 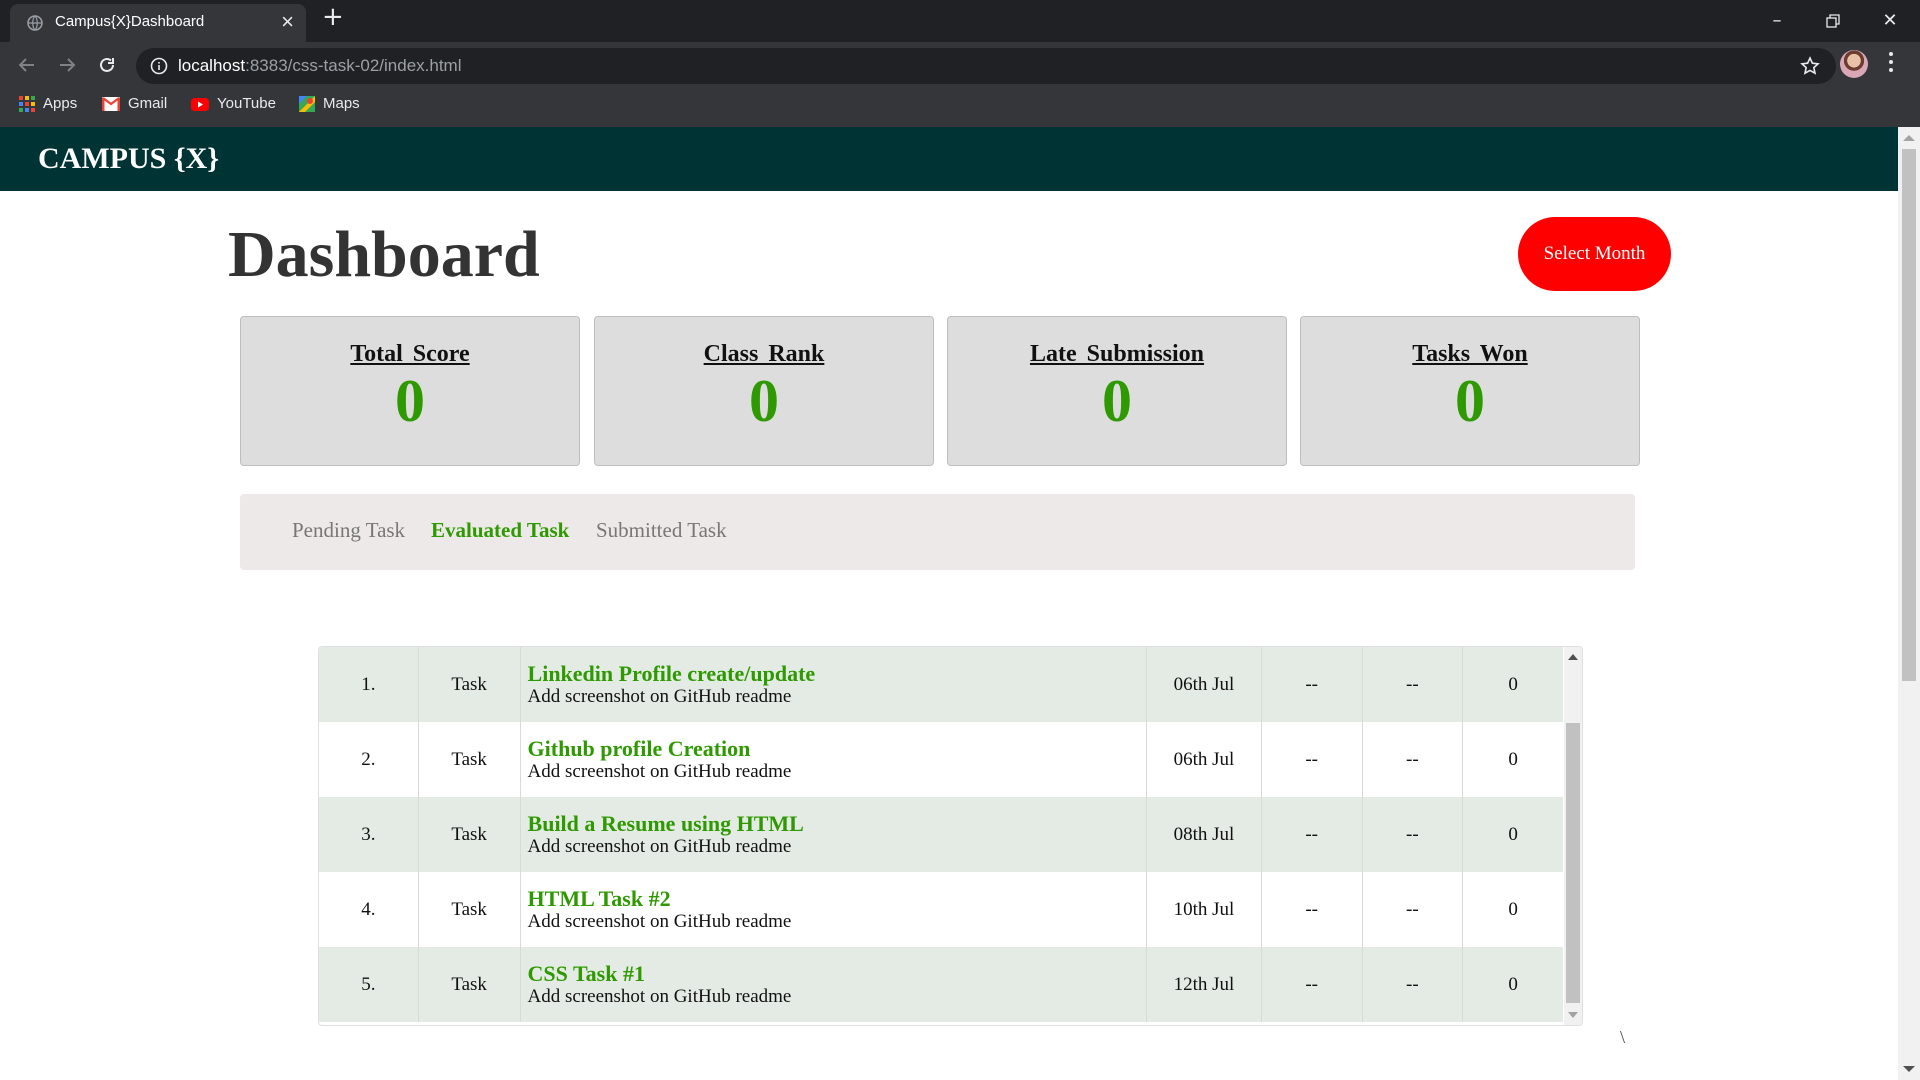 I want to click on arrow-left-icon, so click(x=26, y=65).